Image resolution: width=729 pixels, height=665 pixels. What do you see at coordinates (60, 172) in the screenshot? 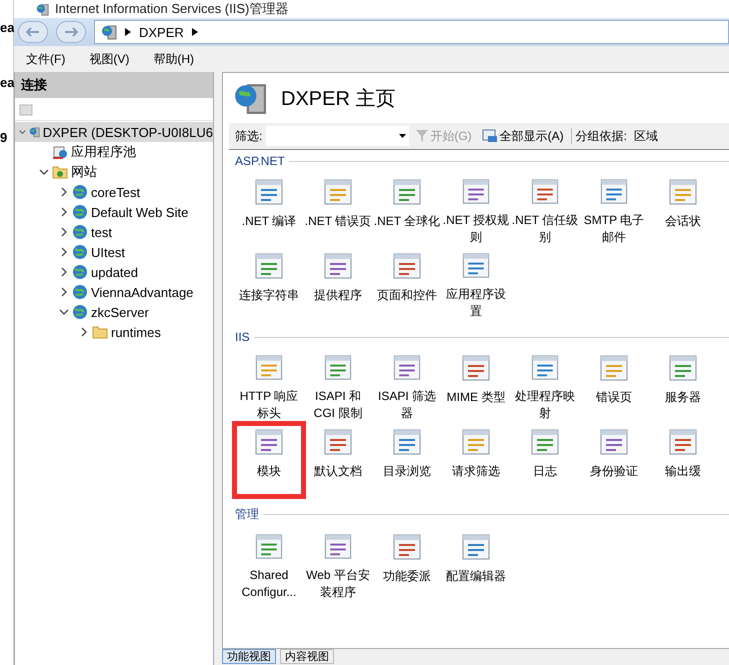
I see `folder-globe-icon` at bounding box center [60, 172].